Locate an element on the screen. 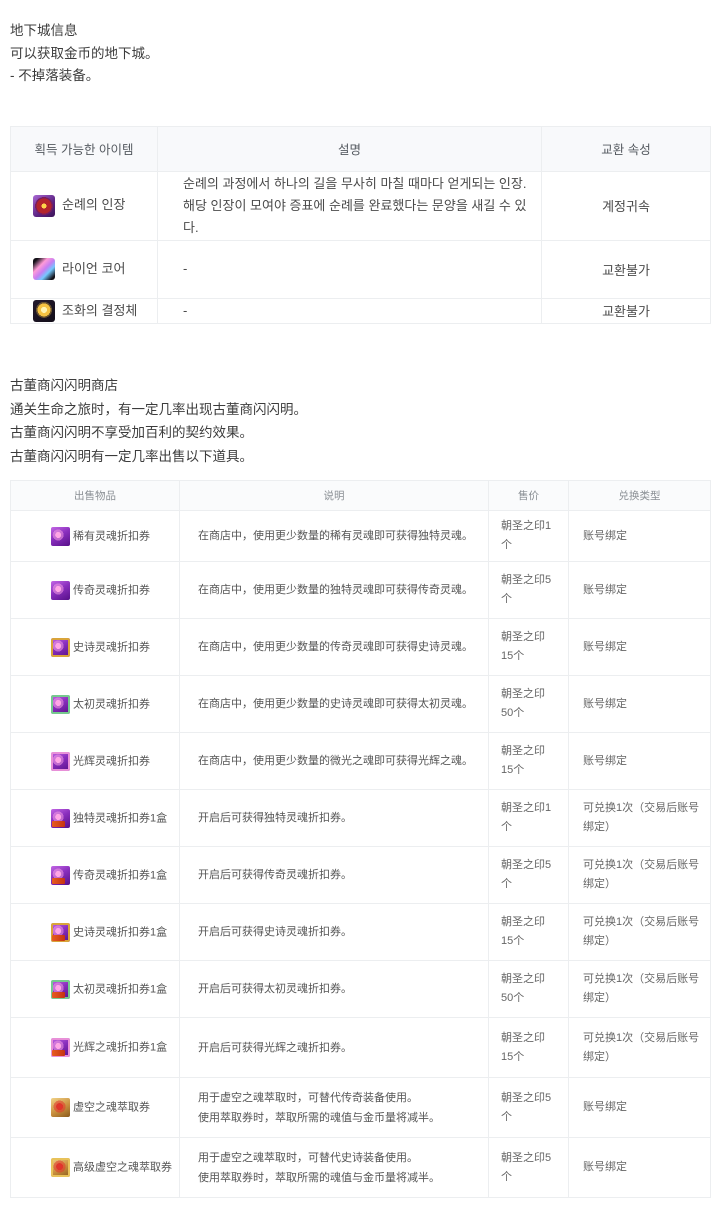  shop-item-description: 在商店中，使用更少数量的传奇灵魂即可获得史诗灵魂。 is located at coordinates (334, 647).